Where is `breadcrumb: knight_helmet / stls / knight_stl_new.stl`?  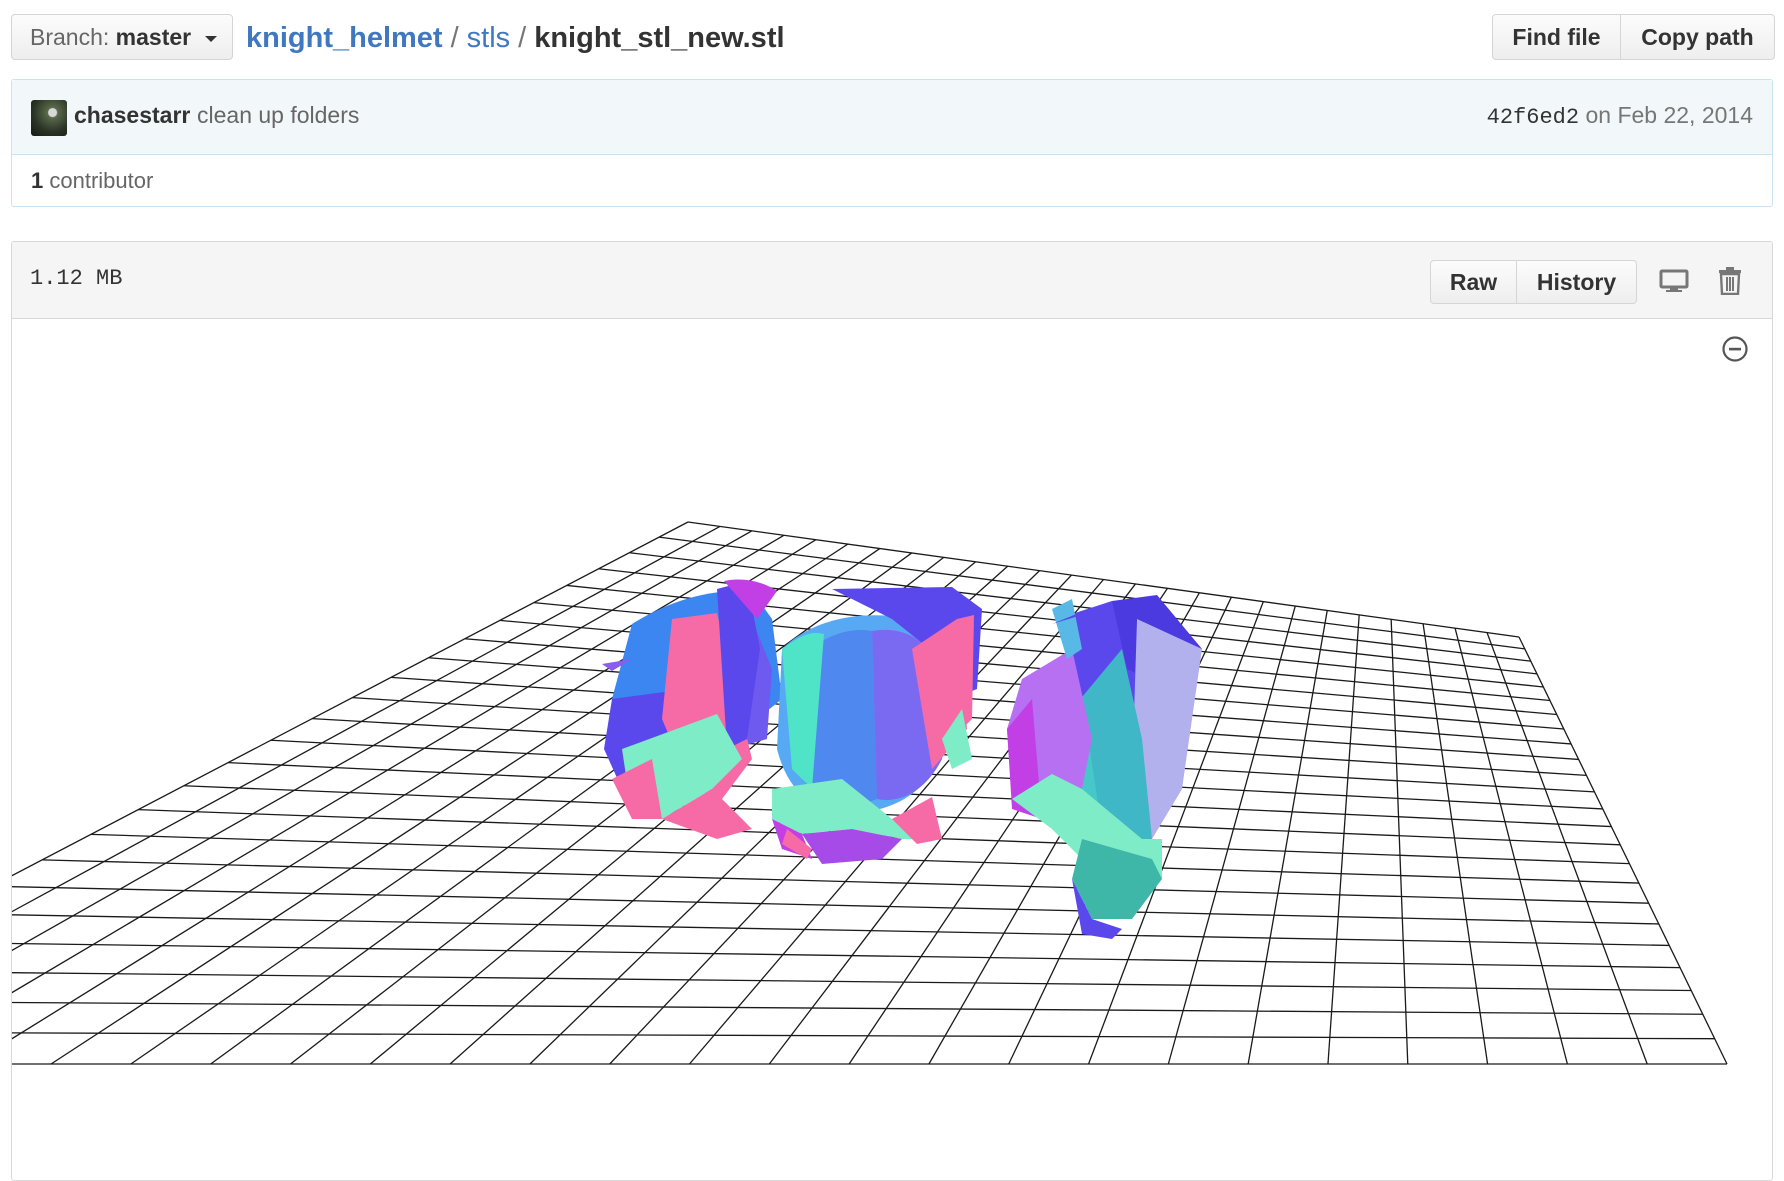 breadcrumb: knight_helmet / stls / knight_stl_new.stl is located at coordinates (515, 38).